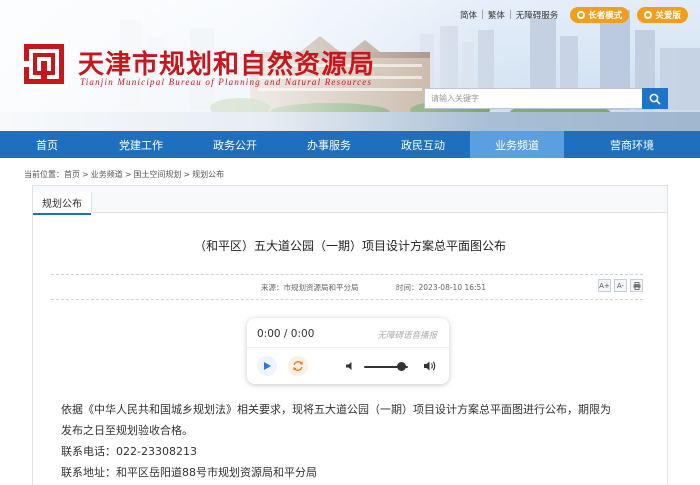 The width and height of the screenshot is (700, 485). I want to click on loop-icon, so click(298, 366).